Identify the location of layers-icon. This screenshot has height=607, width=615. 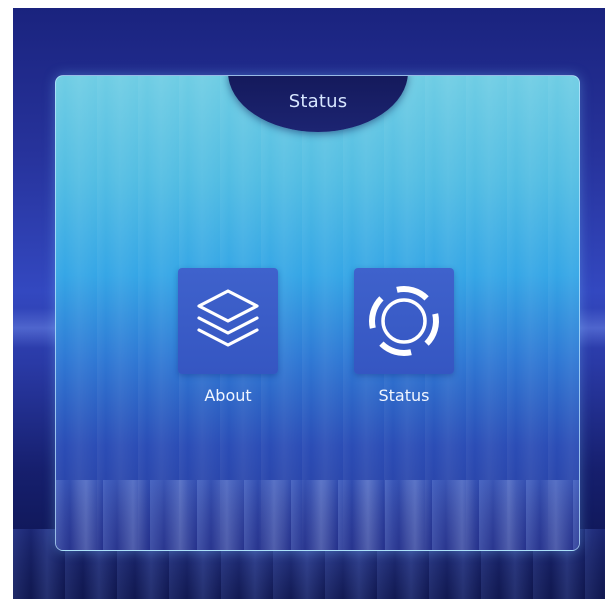
(228, 318).